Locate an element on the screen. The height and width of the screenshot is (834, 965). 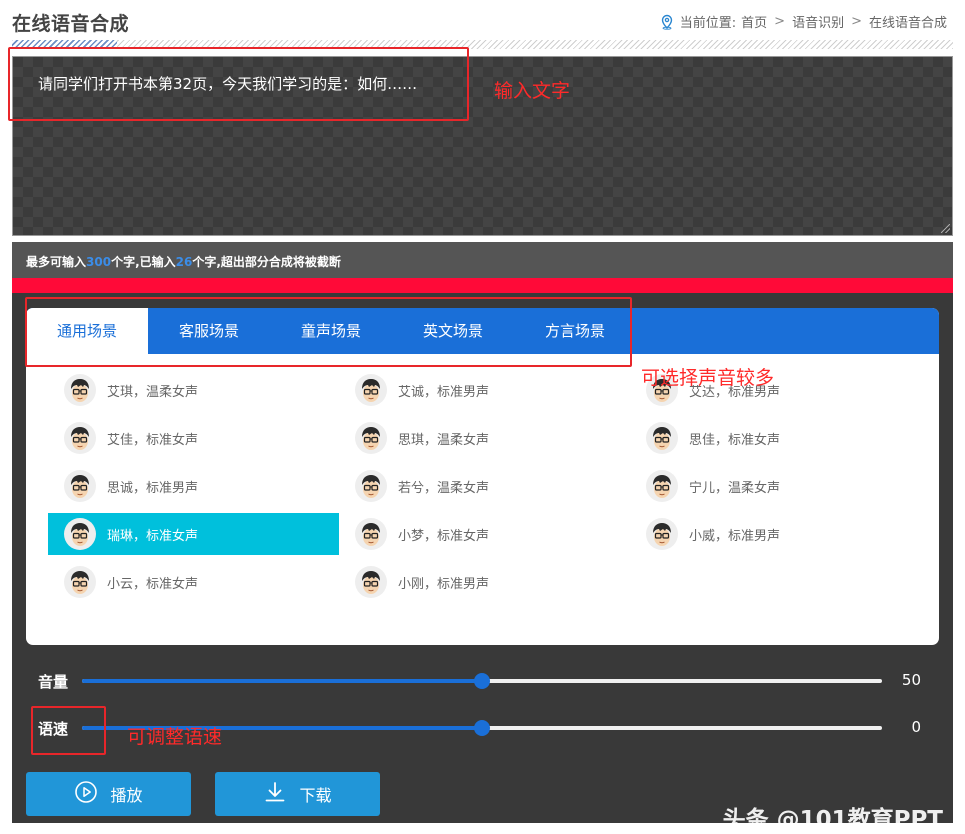
play-button: 播放 is located at coordinates (108, 794).